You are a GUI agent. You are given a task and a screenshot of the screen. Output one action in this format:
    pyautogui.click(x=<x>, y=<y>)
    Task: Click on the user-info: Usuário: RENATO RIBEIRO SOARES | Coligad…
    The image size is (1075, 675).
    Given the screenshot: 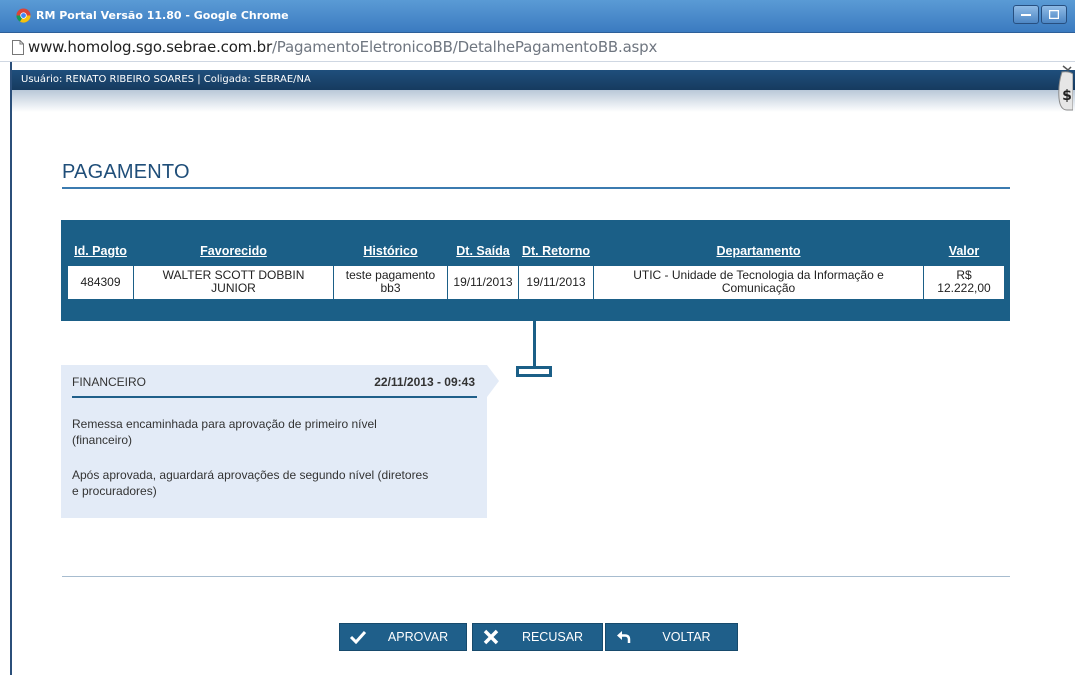 What is the action you would take?
    pyautogui.click(x=166, y=79)
    